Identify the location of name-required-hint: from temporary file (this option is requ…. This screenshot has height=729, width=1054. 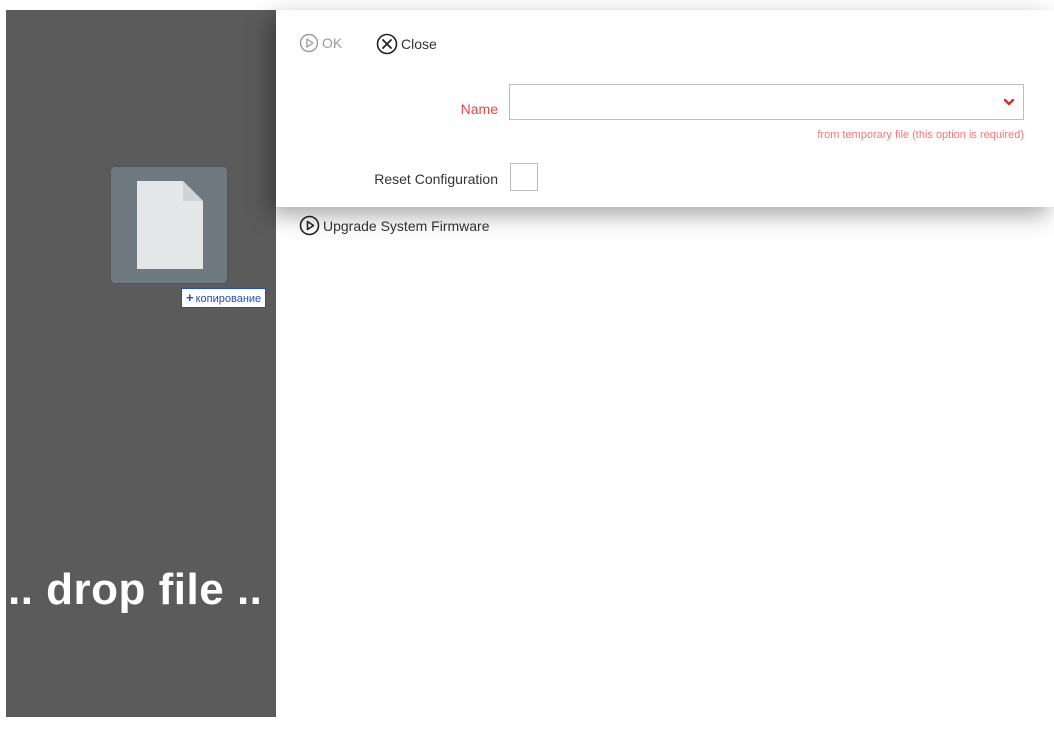
(920, 135).